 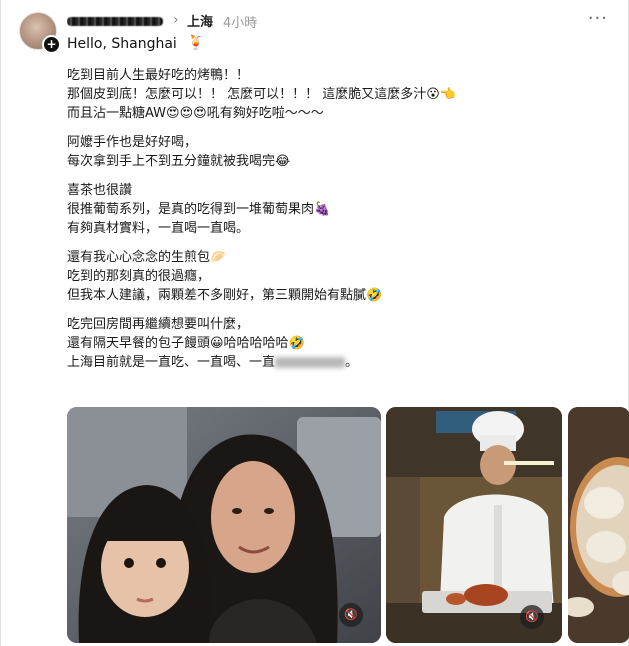 What do you see at coordinates (225, 295) in the screenshot?
I see `text-line: 但我本人建議，兩顆差不多剛好，第三顆開始有點膩🤣` at bounding box center [225, 295].